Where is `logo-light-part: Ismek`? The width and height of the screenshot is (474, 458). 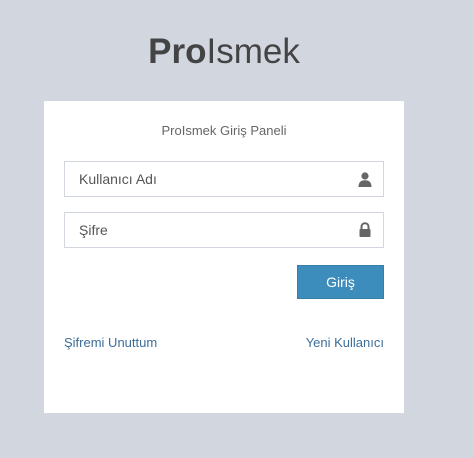 logo-light-part: Ismek is located at coordinates (253, 51).